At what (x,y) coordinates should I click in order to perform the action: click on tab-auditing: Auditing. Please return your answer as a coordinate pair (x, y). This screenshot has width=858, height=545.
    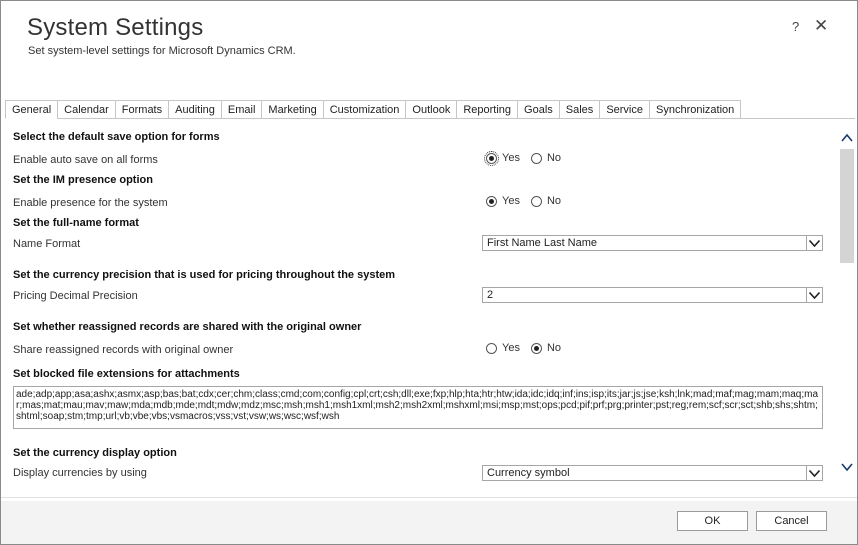
    Looking at the image, I should click on (194, 109).